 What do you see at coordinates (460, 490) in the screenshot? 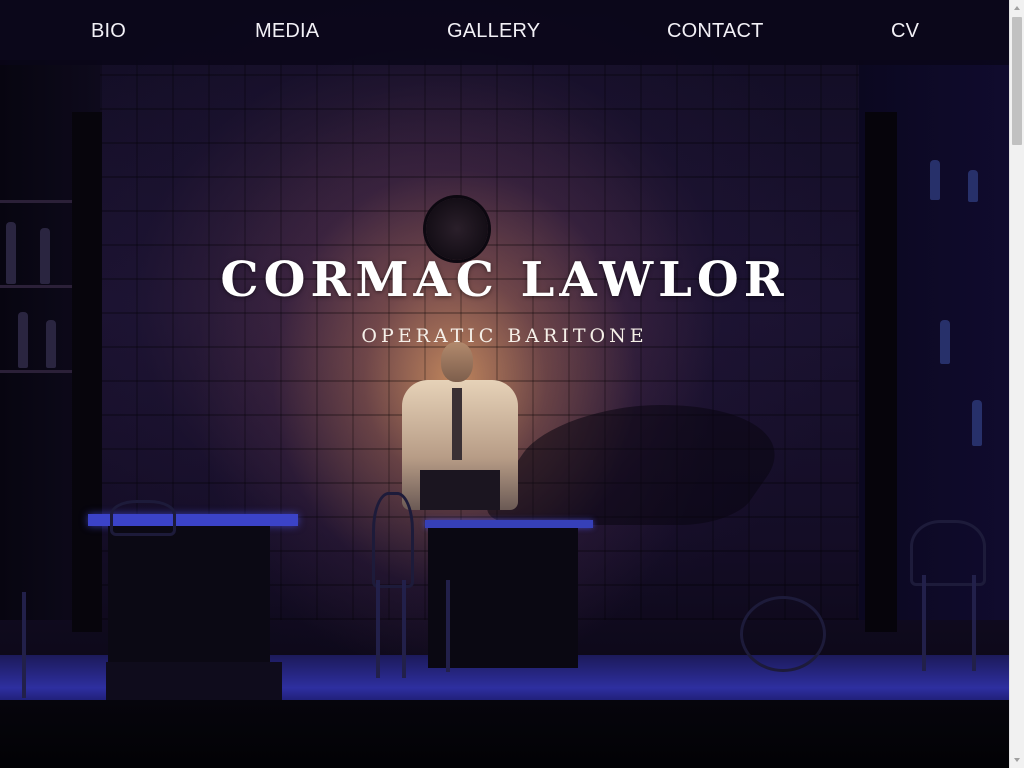
I see `performer-legs` at bounding box center [460, 490].